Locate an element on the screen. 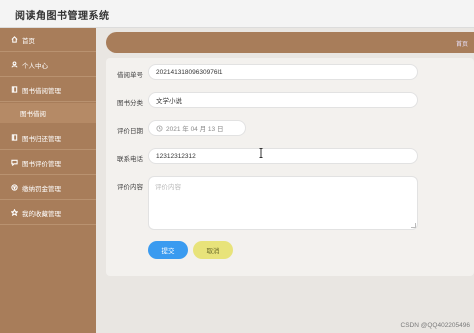 This screenshot has width=474, height=333. sidebar-item-label: 首页 is located at coordinates (28, 41).